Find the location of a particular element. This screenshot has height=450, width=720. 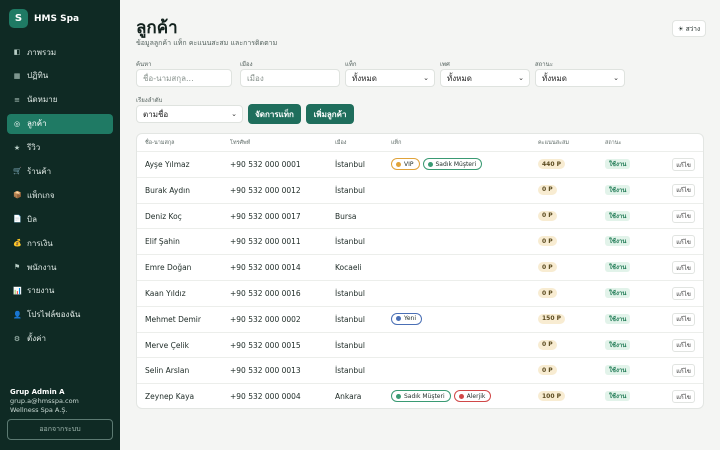

page-subtitle: ข้อมูลลูกค้า แท็ก คะแนนสะสม และการติดตาม is located at coordinates (207, 43).